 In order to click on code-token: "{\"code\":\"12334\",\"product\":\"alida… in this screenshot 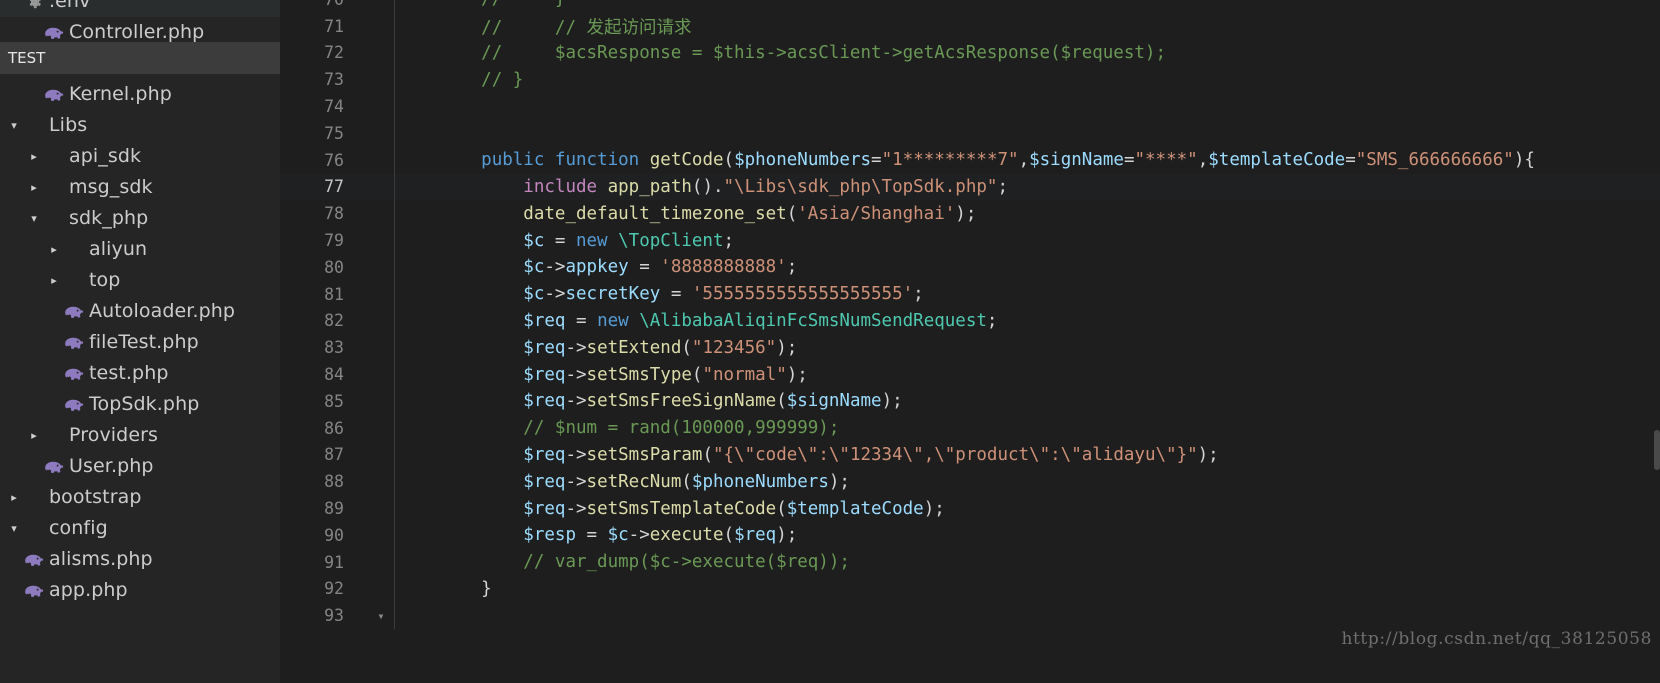, I will do `click(955, 454)`.